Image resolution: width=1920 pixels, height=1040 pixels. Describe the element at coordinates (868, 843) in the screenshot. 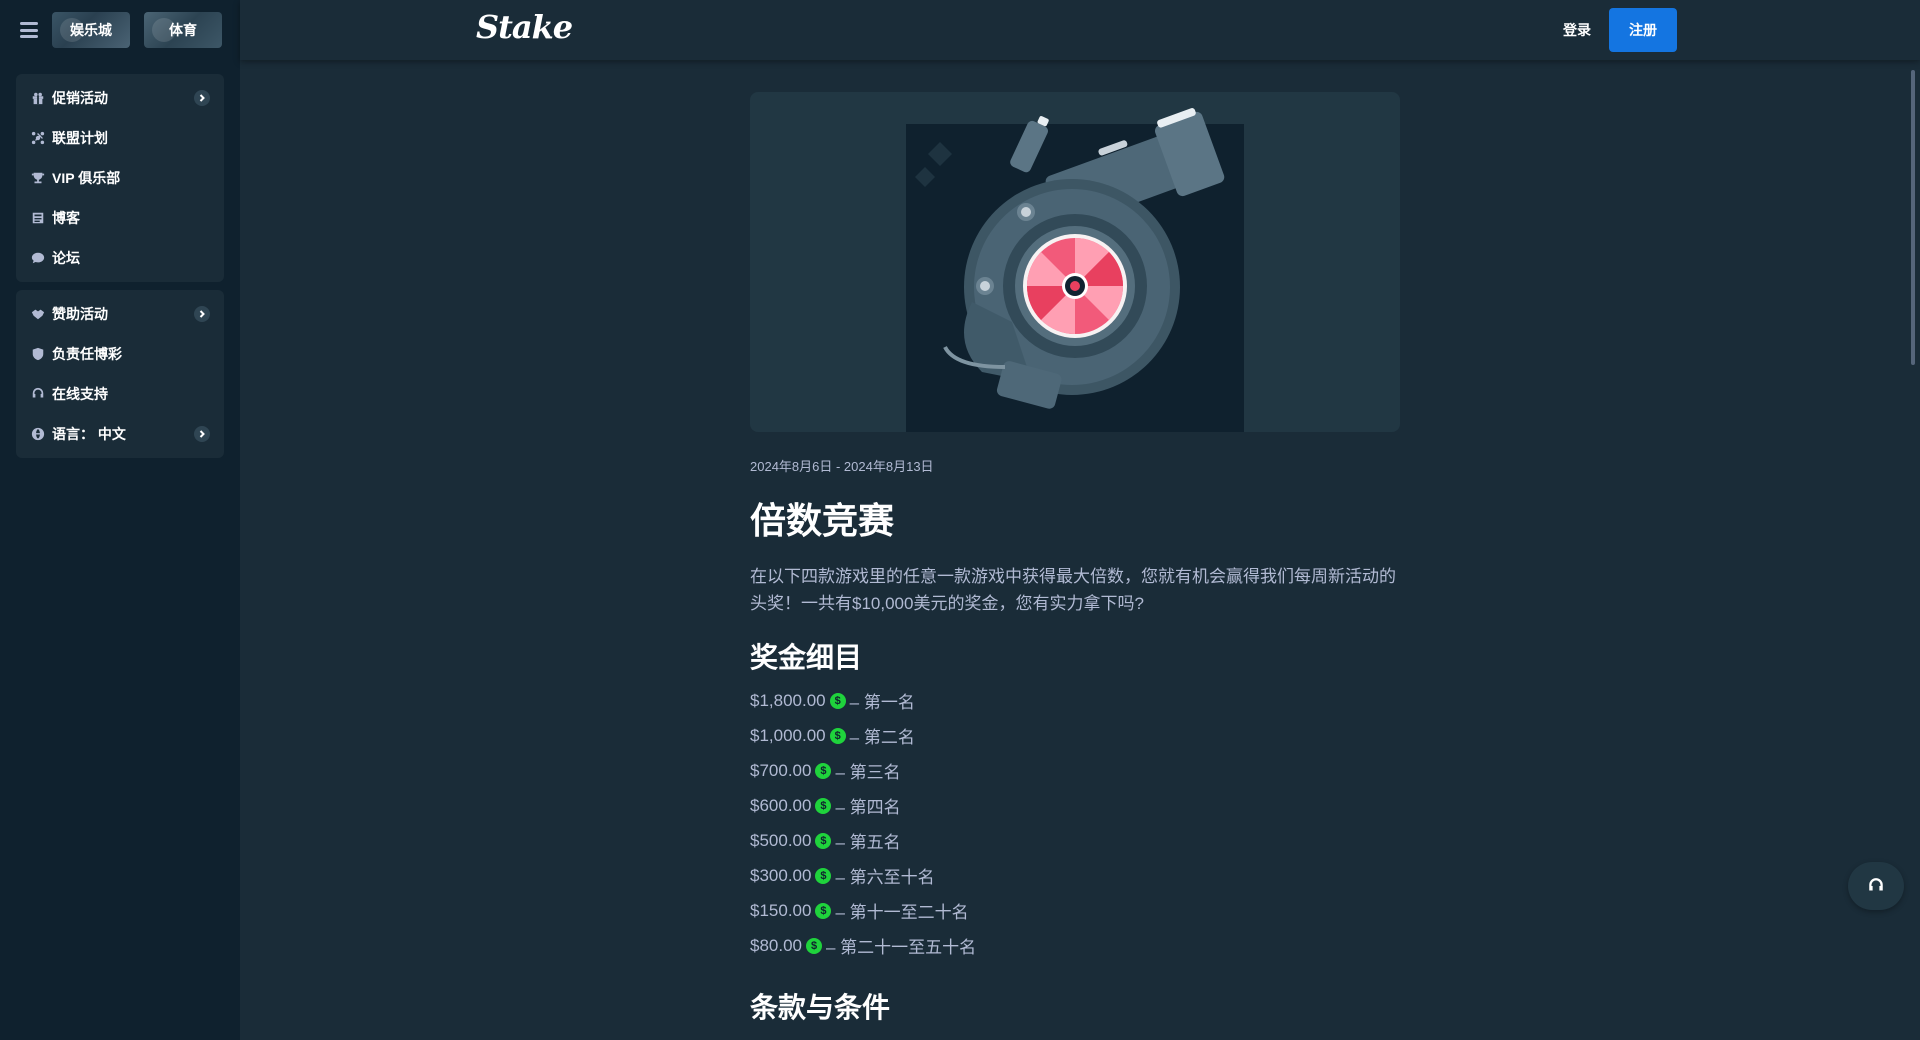

I see `prize-rank: – 第五名` at that location.